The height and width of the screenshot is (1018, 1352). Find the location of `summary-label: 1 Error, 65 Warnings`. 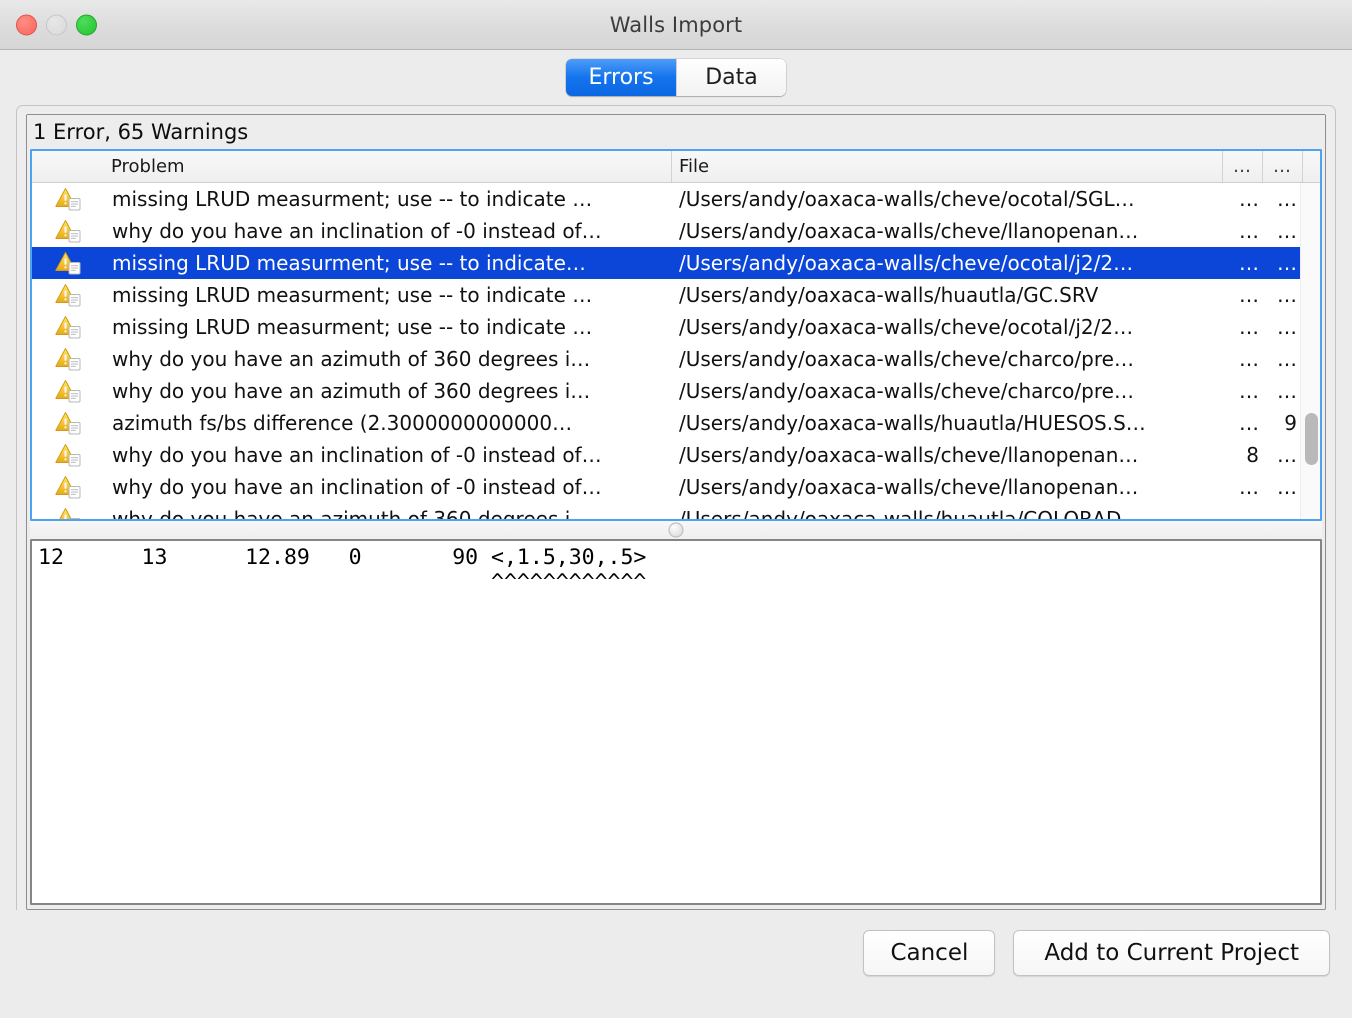

summary-label: 1 Error, 65 Warnings is located at coordinates (676, 132).